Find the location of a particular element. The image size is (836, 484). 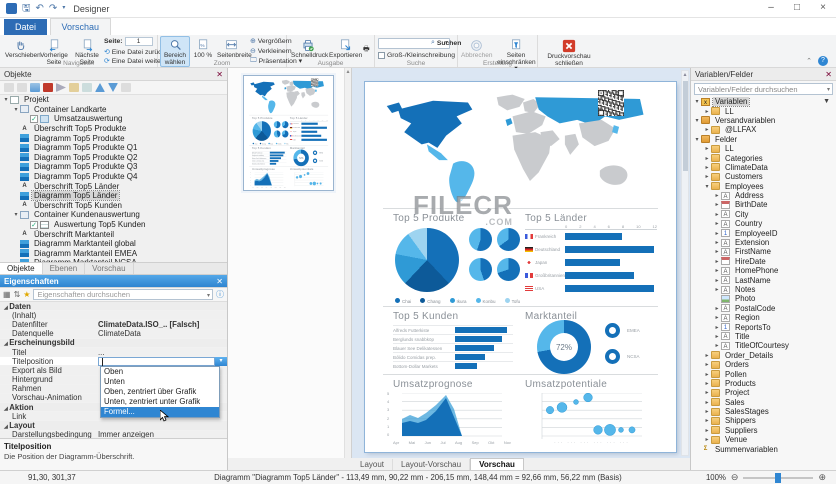

variable-tree-item: ▸ A HomePhone is located at coordinates (763, 270).